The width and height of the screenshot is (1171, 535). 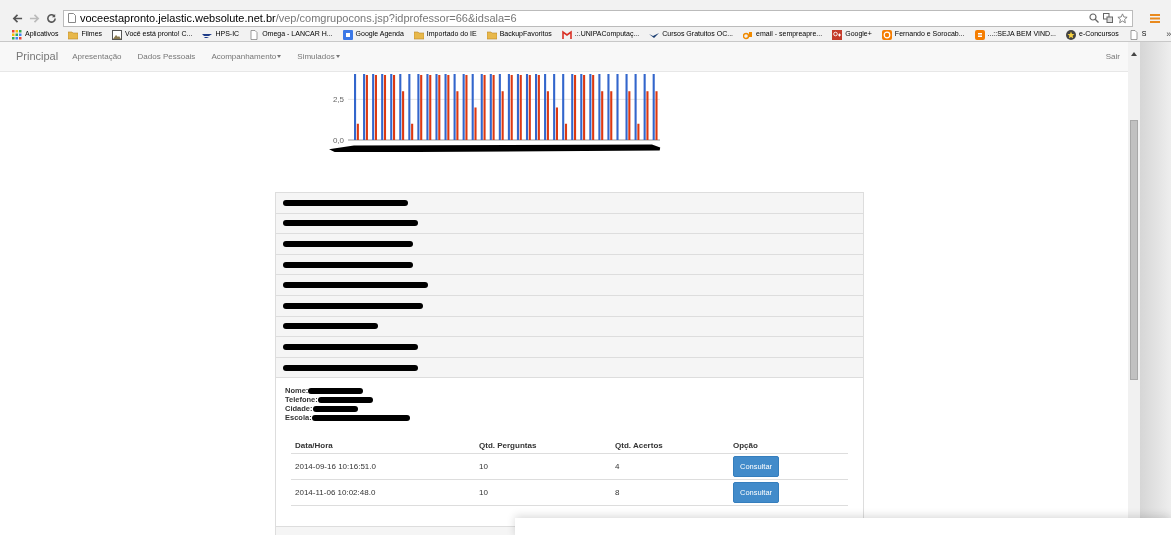 I want to click on page-icon, so click(x=72, y=18).